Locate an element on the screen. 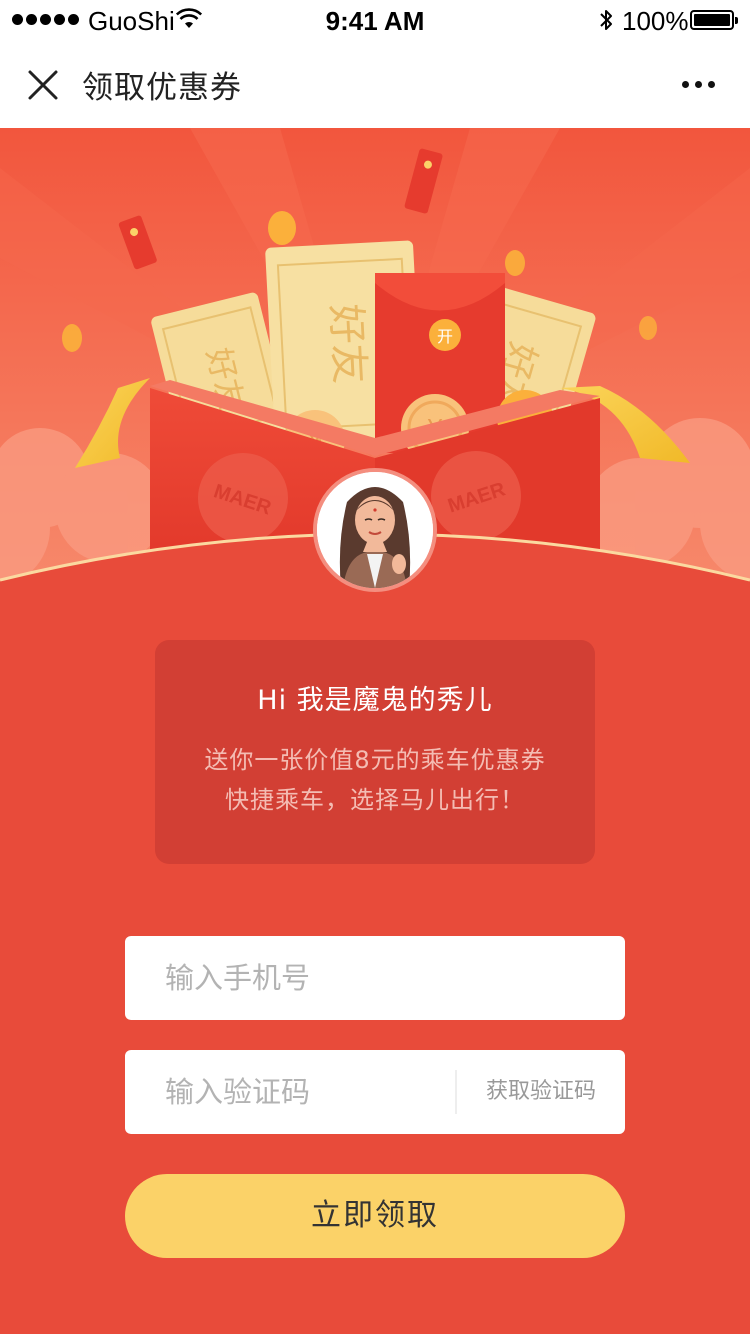 The image size is (750, 1334). get-code-button: 获取验证码 is located at coordinates (541, 1092).